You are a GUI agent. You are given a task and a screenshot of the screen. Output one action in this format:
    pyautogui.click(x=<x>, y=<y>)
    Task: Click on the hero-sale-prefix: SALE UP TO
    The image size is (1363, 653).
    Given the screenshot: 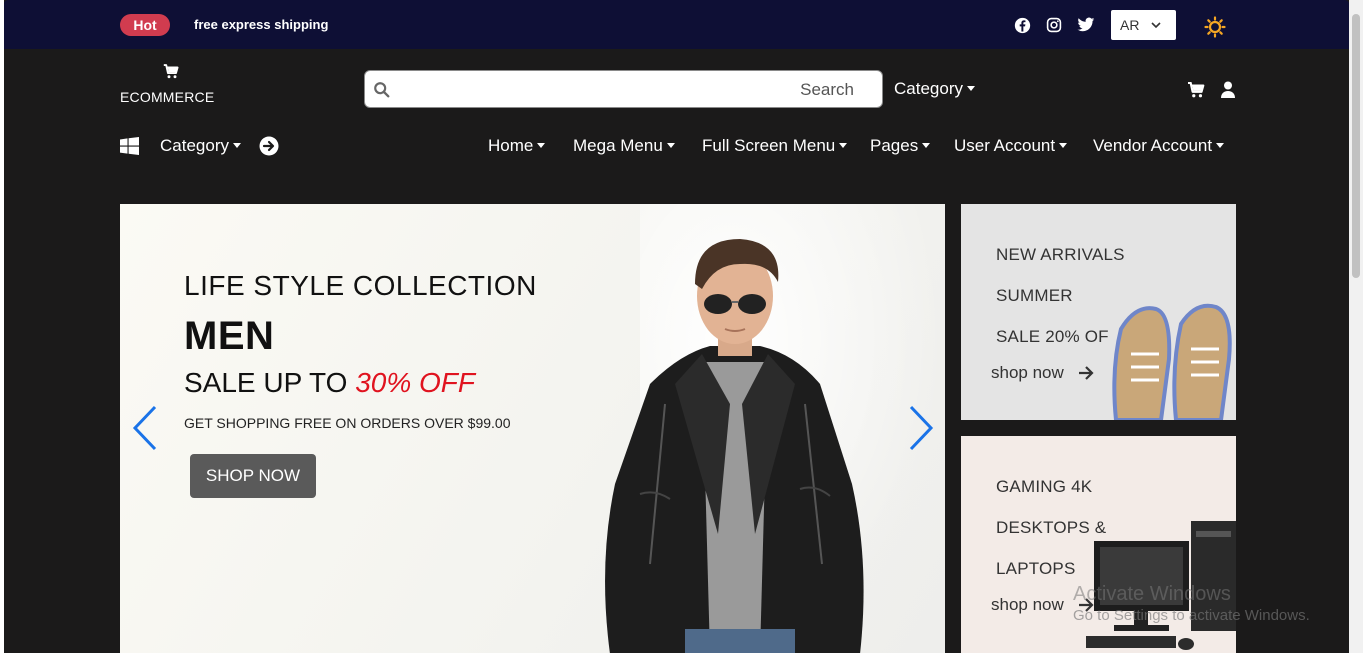 What is the action you would take?
    pyautogui.click(x=270, y=382)
    